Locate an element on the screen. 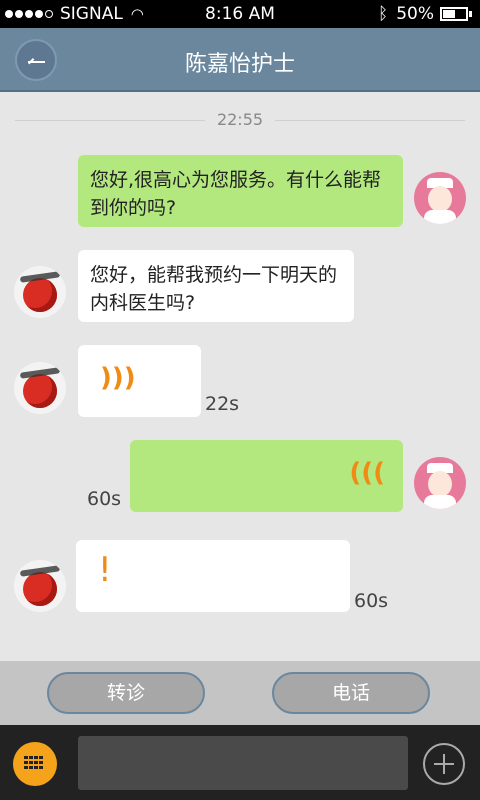 This screenshot has height=800, width=480. battery-tip is located at coordinates (470, 14).